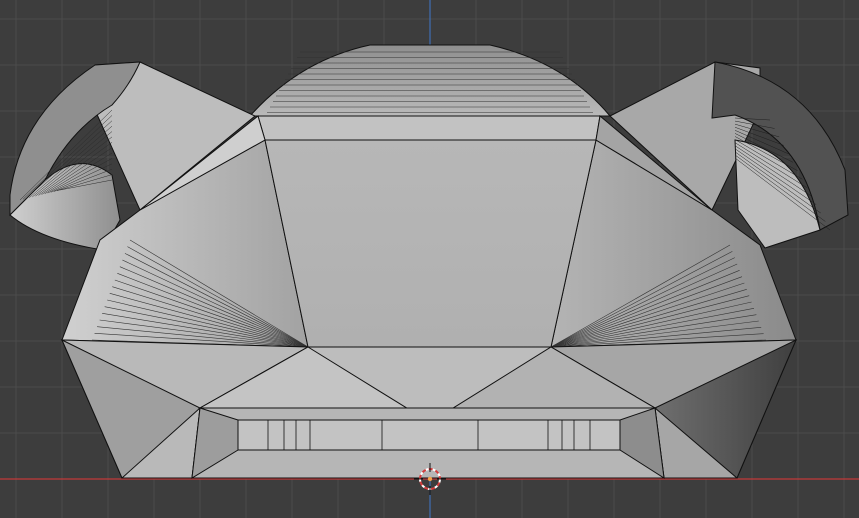 This screenshot has width=859, height=518. I want to click on mesh-bottom-slot, so click(429, 435).